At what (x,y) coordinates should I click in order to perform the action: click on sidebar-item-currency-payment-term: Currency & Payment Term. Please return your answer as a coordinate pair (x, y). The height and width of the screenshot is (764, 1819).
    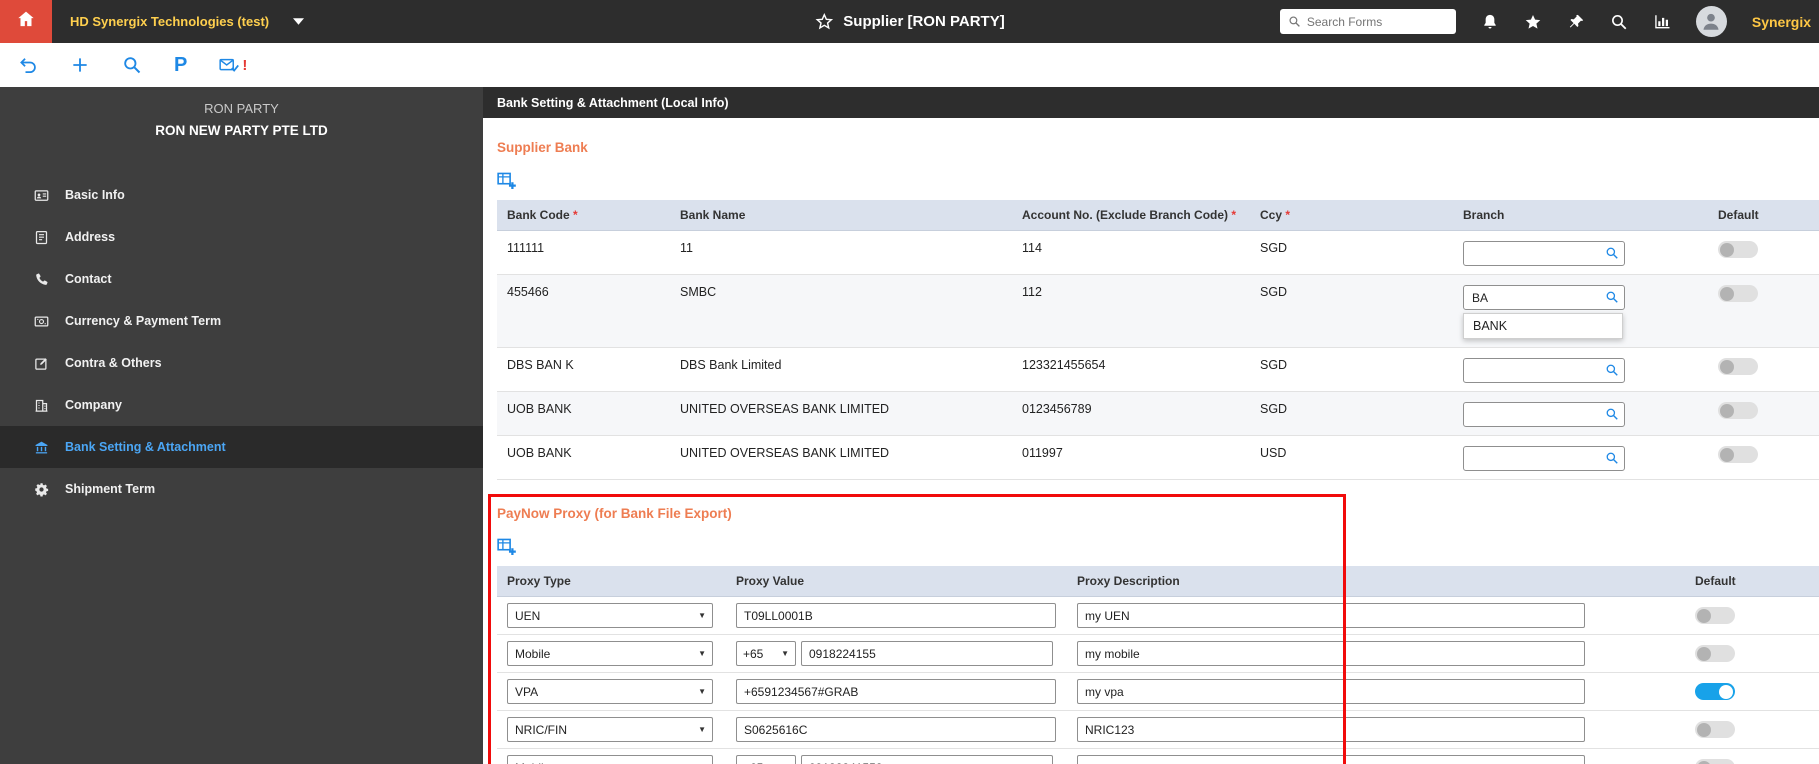
    Looking at the image, I should click on (241, 321).